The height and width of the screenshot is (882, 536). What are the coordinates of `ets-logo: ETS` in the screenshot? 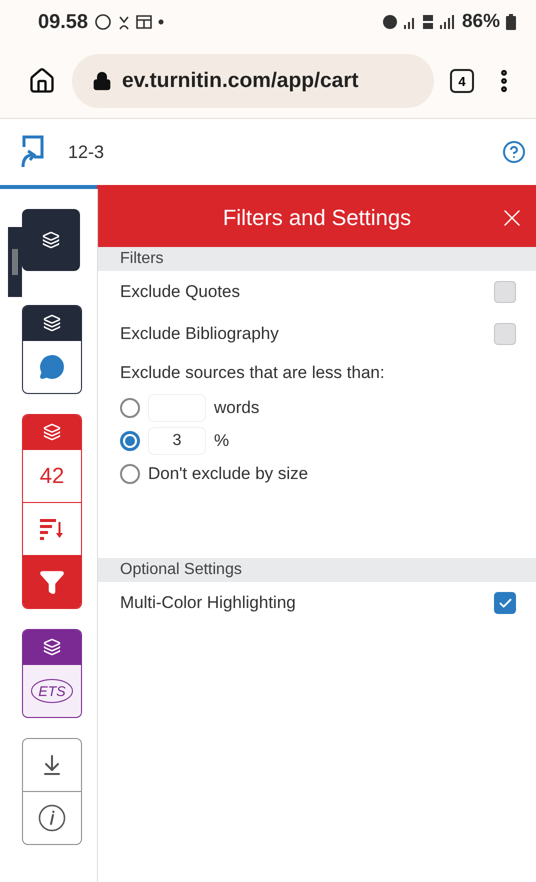 It's located at (52, 691).